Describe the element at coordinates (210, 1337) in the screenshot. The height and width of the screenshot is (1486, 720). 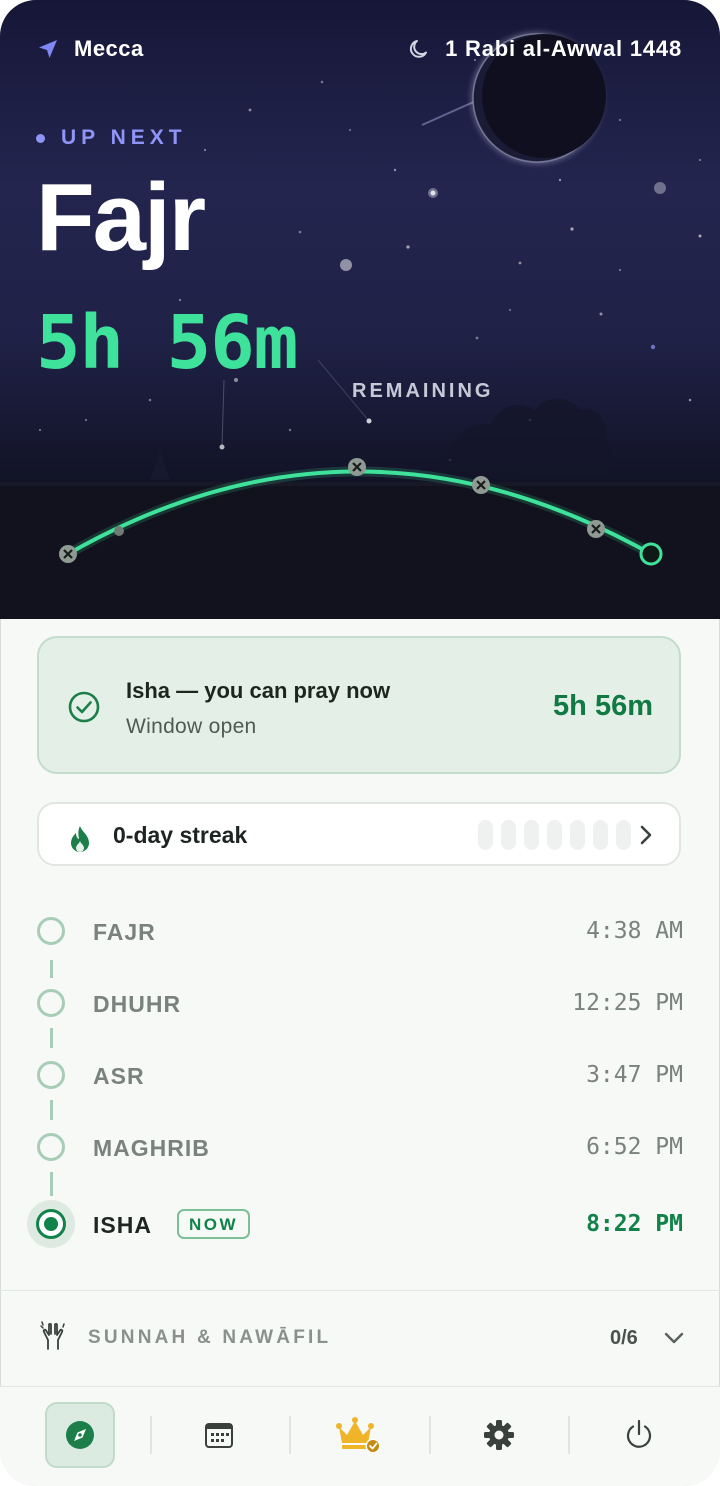
I see `sunnah-label: SUNNAH & NAWĀFIL` at that location.